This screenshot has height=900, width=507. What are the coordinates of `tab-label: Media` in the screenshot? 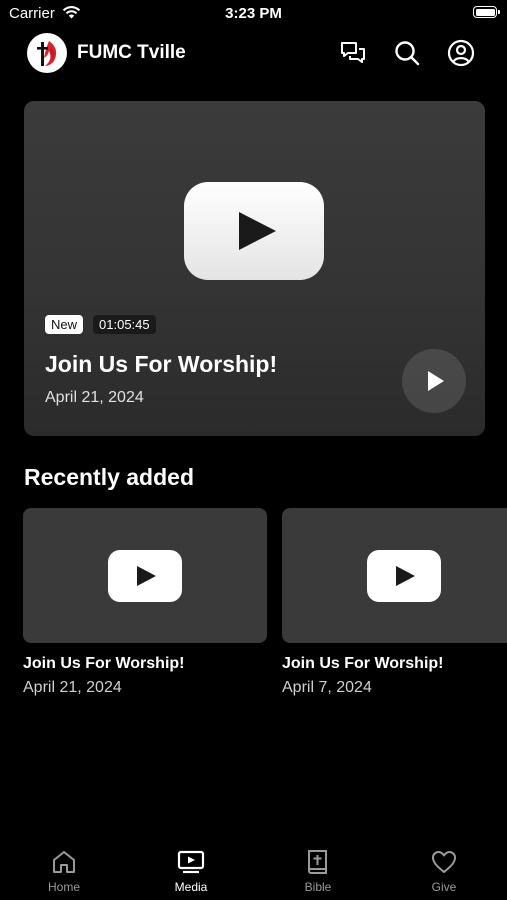 It's located at (191, 887).